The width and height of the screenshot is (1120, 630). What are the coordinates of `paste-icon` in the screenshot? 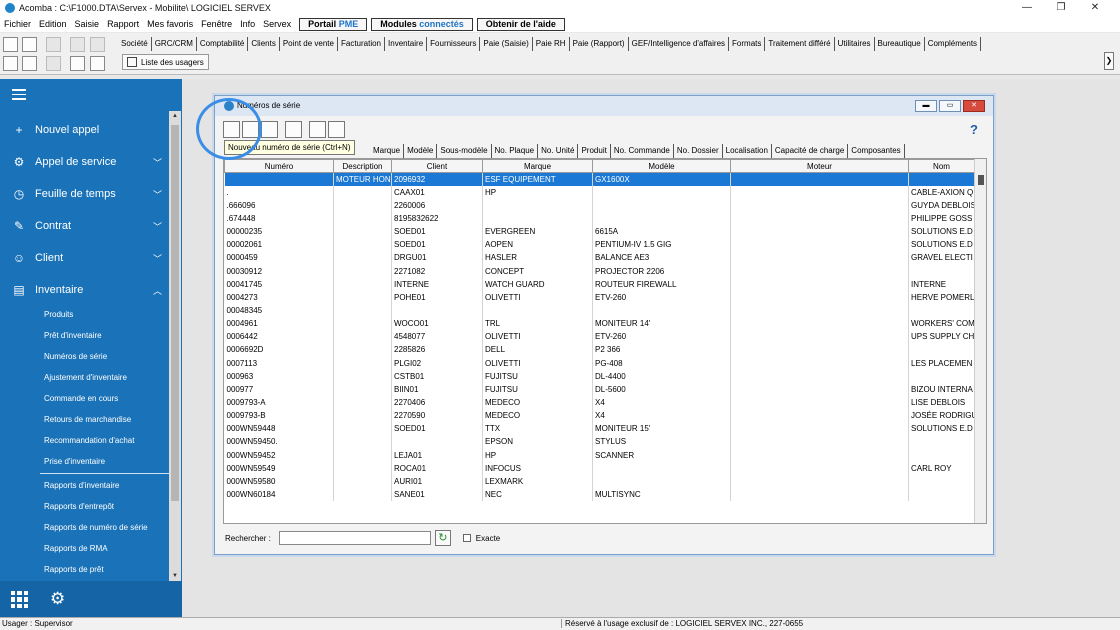 It's located at (77, 63).